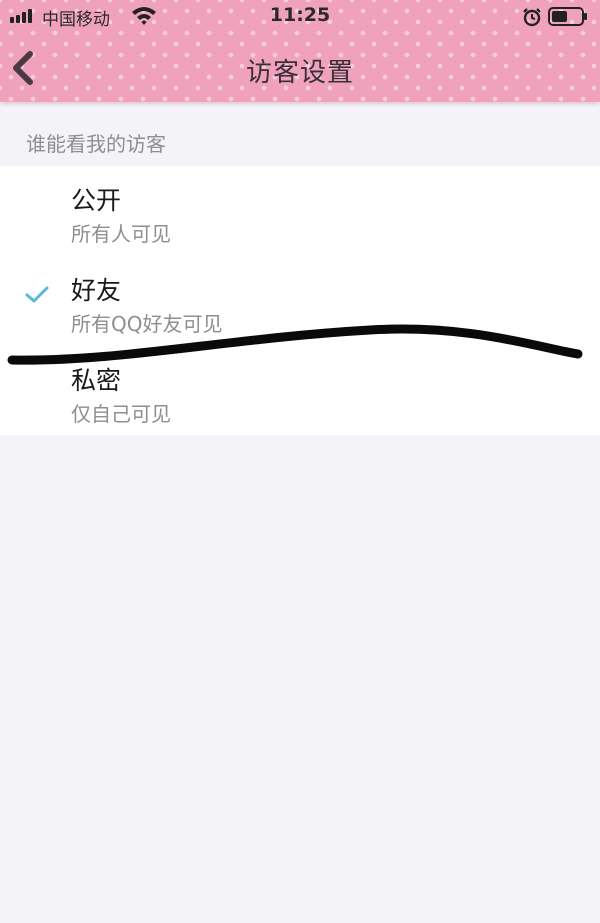 The image size is (600, 923). What do you see at coordinates (532, 17) in the screenshot?
I see `alarm-clock-icon` at bounding box center [532, 17].